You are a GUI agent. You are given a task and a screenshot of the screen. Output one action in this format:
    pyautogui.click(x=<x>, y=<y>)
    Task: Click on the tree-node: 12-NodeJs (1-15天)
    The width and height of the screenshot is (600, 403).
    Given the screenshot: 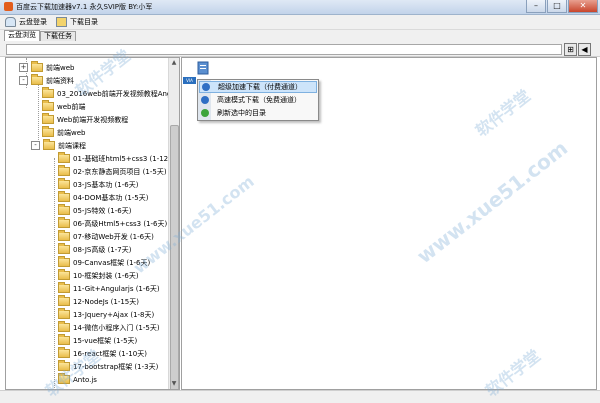 What is the action you would take?
    pyautogui.click(x=98, y=301)
    